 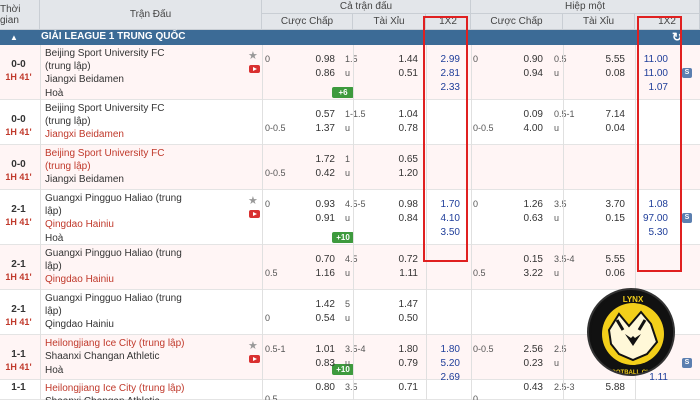 I want to click on handicap-away-odds: 1.16, so click(x=317, y=273).